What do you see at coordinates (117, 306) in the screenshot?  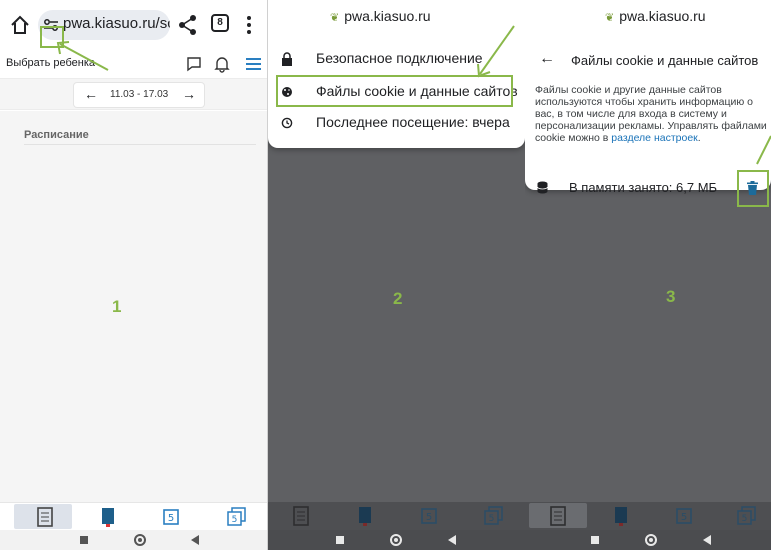 I see `step-number-1: 1` at bounding box center [117, 306].